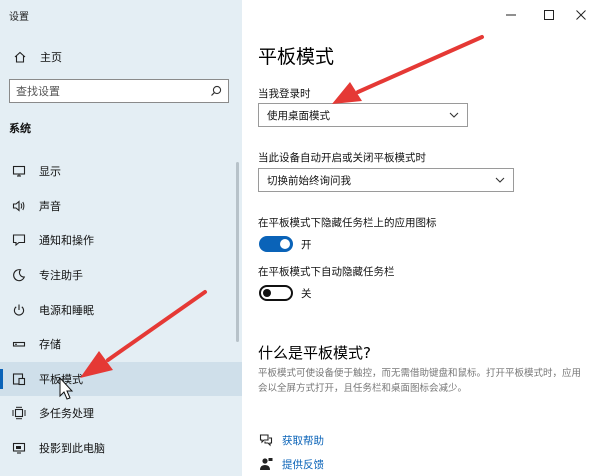 This screenshot has height=476, width=600. Describe the element at coordinates (266, 464) in the screenshot. I see `feedback-person-icon` at that location.